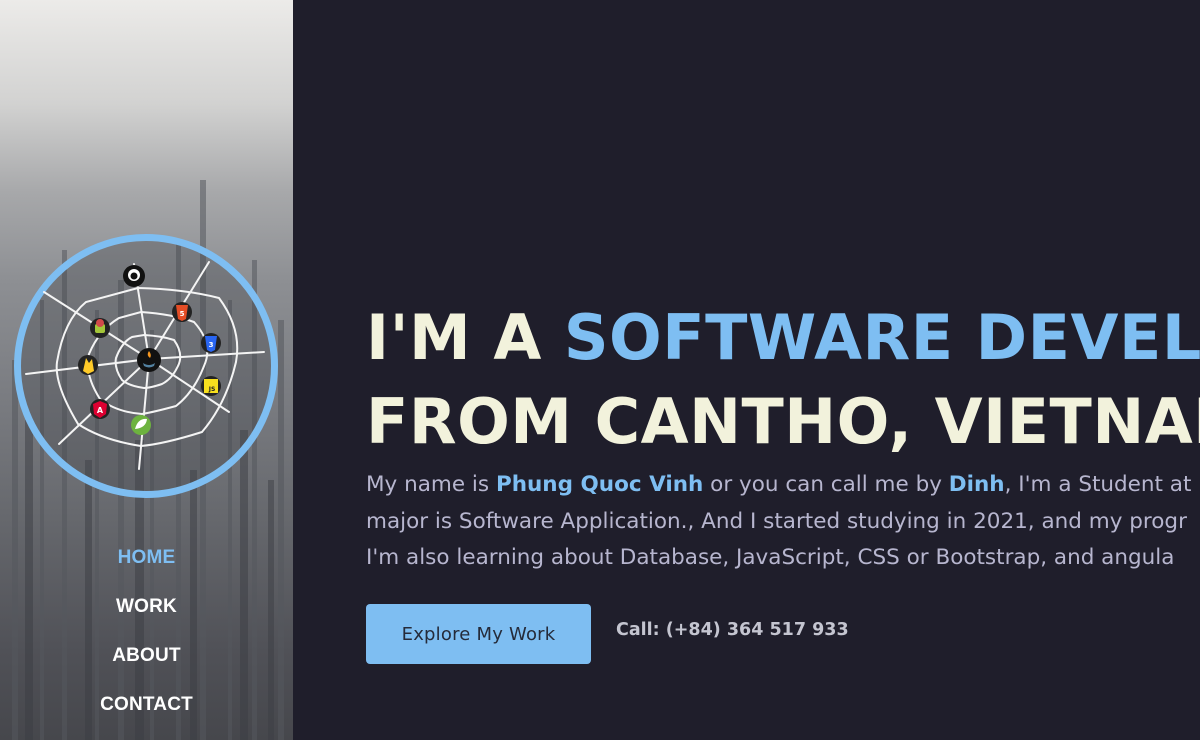 The image size is (1200, 740). What do you see at coordinates (146, 665) in the screenshot?
I see `nav-about: ABOUT` at bounding box center [146, 665].